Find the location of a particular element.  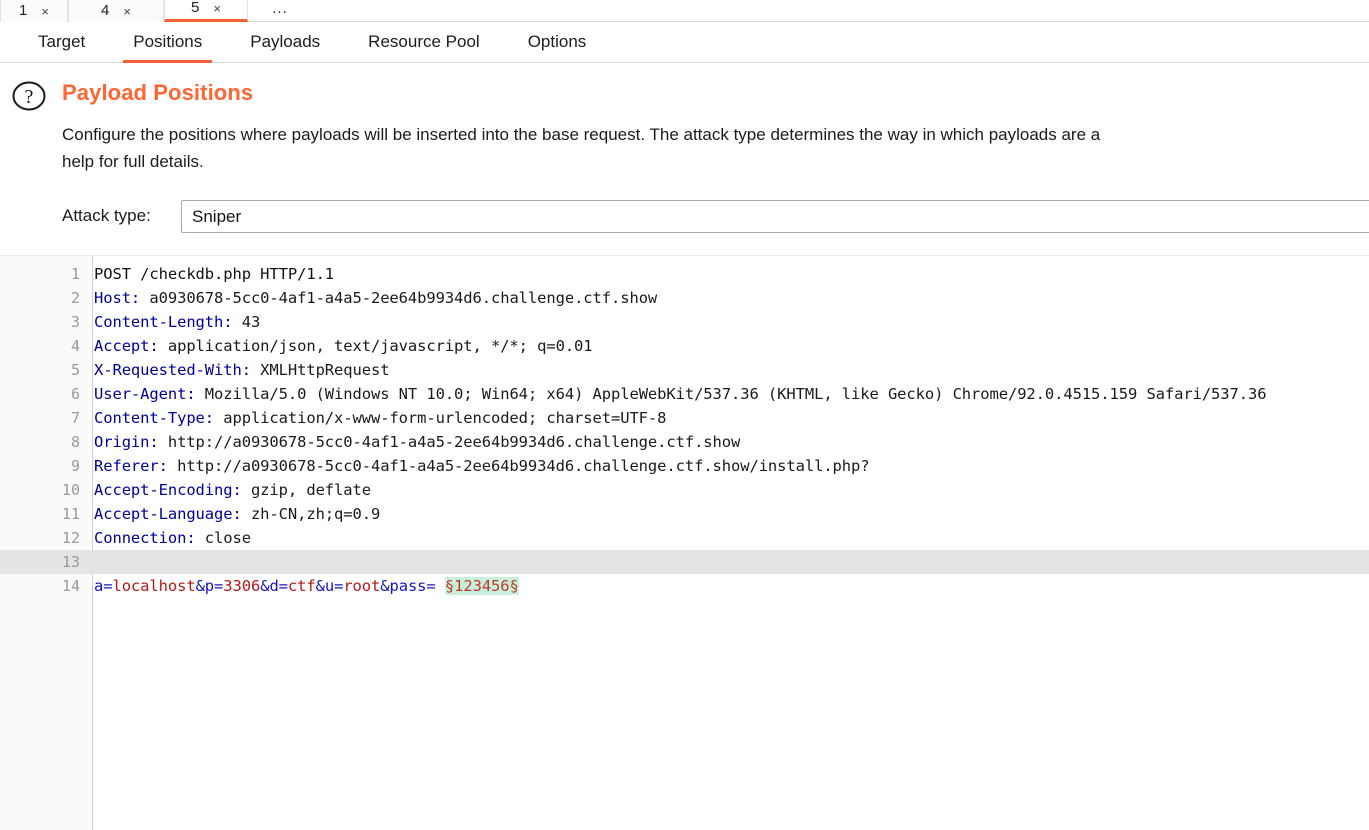

request-line: 10 Accept-Encoding: gzip, deflate is located at coordinates (684, 490).